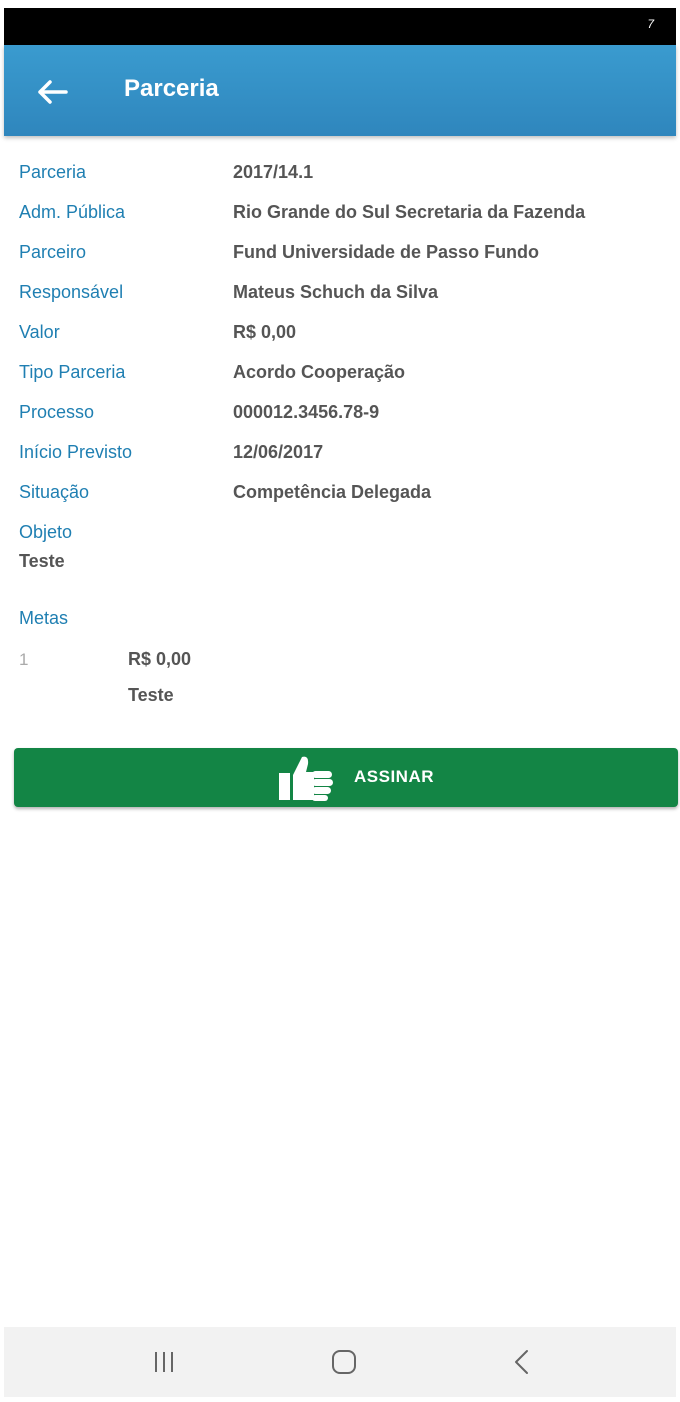  I want to click on field-value: Fund Universidade de Passo Fundo, so click(386, 252).